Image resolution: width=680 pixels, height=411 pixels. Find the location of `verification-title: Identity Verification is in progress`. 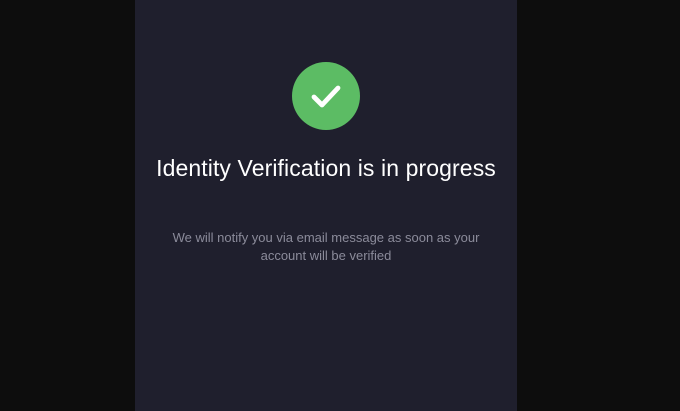

verification-title: Identity Verification is in progress is located at coordinates (326, 168).